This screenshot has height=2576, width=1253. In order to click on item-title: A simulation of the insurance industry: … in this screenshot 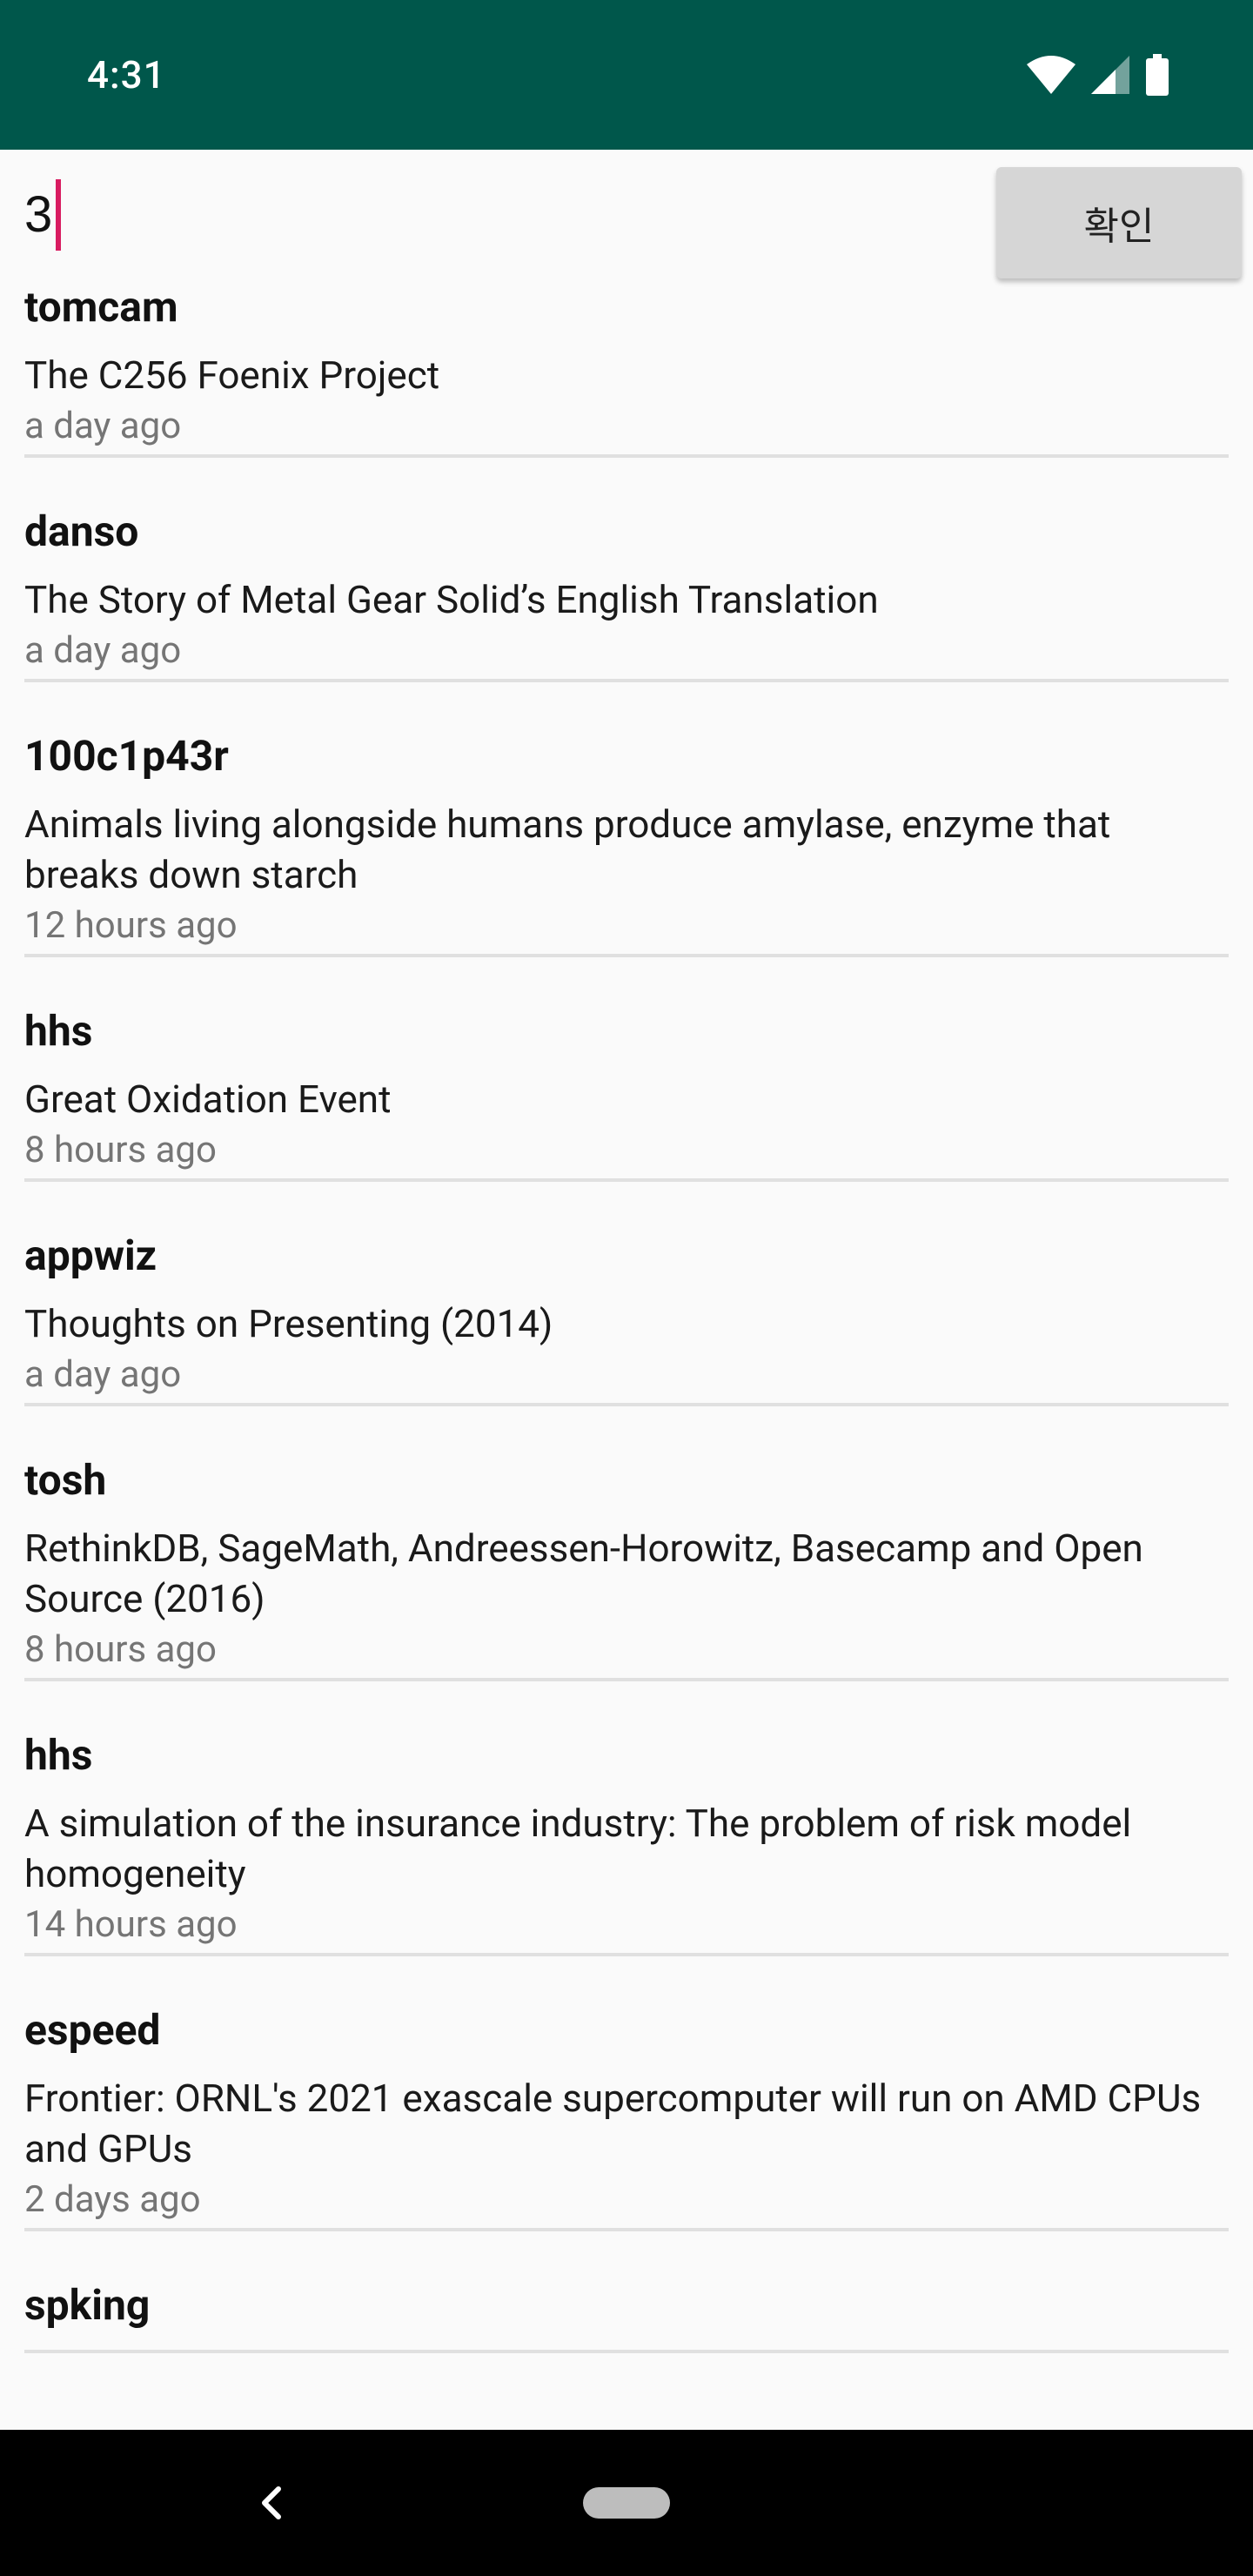, I will do `click(578, 1849)`.